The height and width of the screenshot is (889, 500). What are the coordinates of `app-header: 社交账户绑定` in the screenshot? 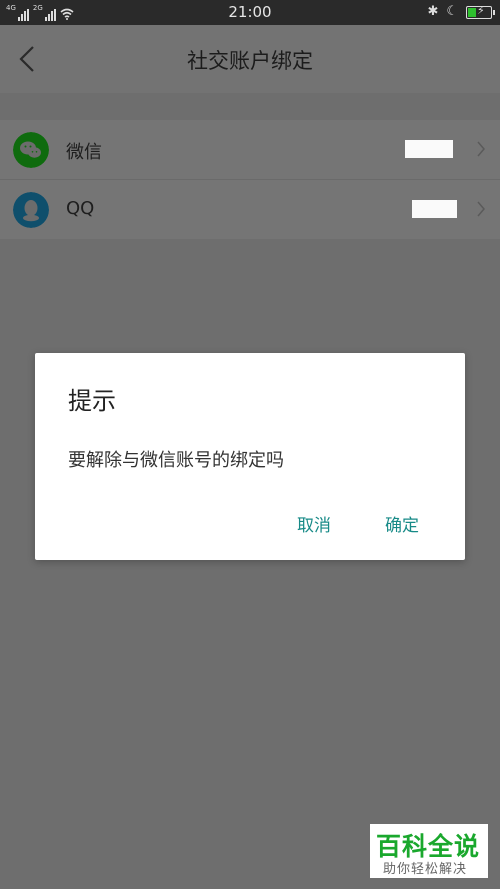 It's located at (250, 59).